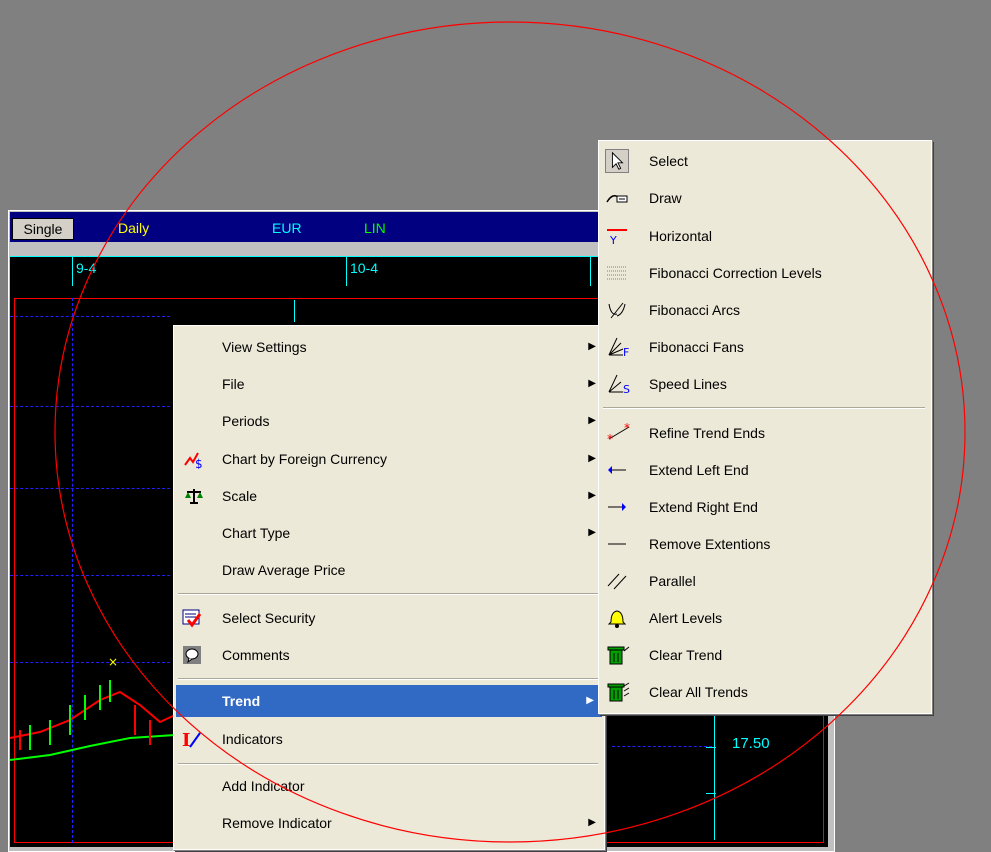  What do you see at coordinates (765, 618) in the screenshot?
I see `submenu-item-alert-levels: Alert Levels` at bounding box center [765, 618].